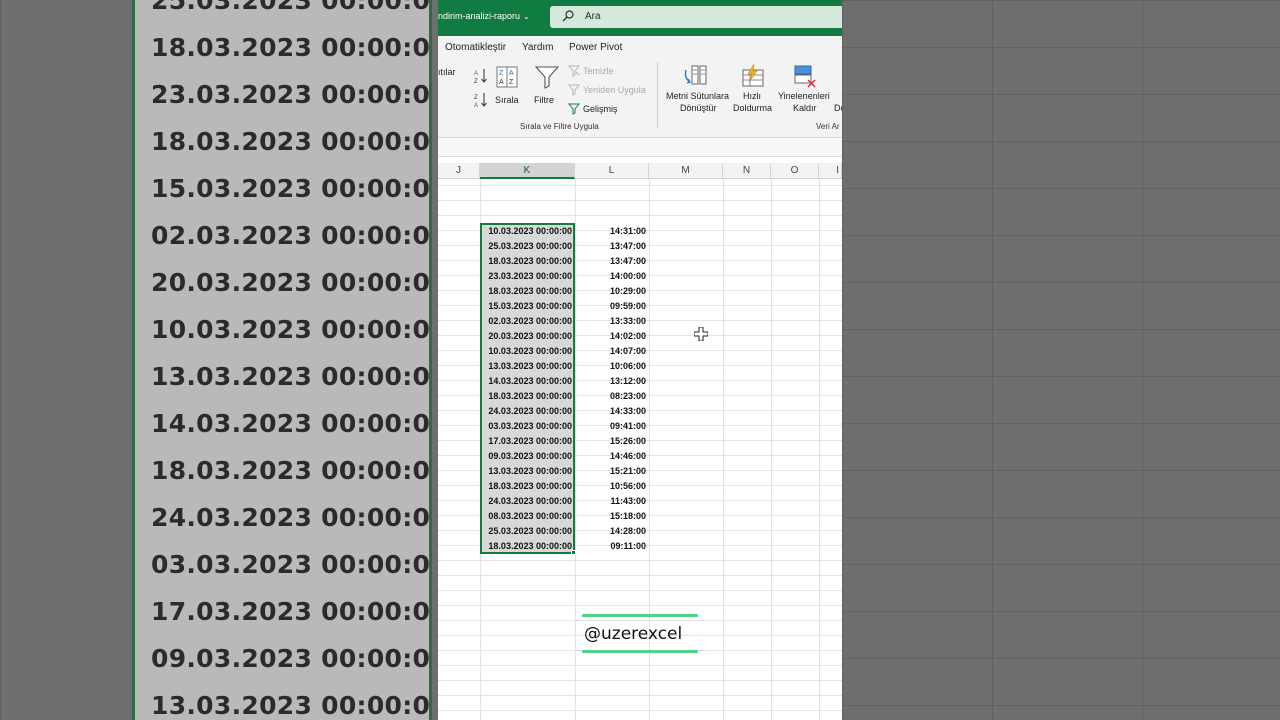 The image size is (1280, 720). What do you see at coordinates (612, 546) in the screenshot?
I see `cell-l: 09:11:00` at bounding box center [612, 546].